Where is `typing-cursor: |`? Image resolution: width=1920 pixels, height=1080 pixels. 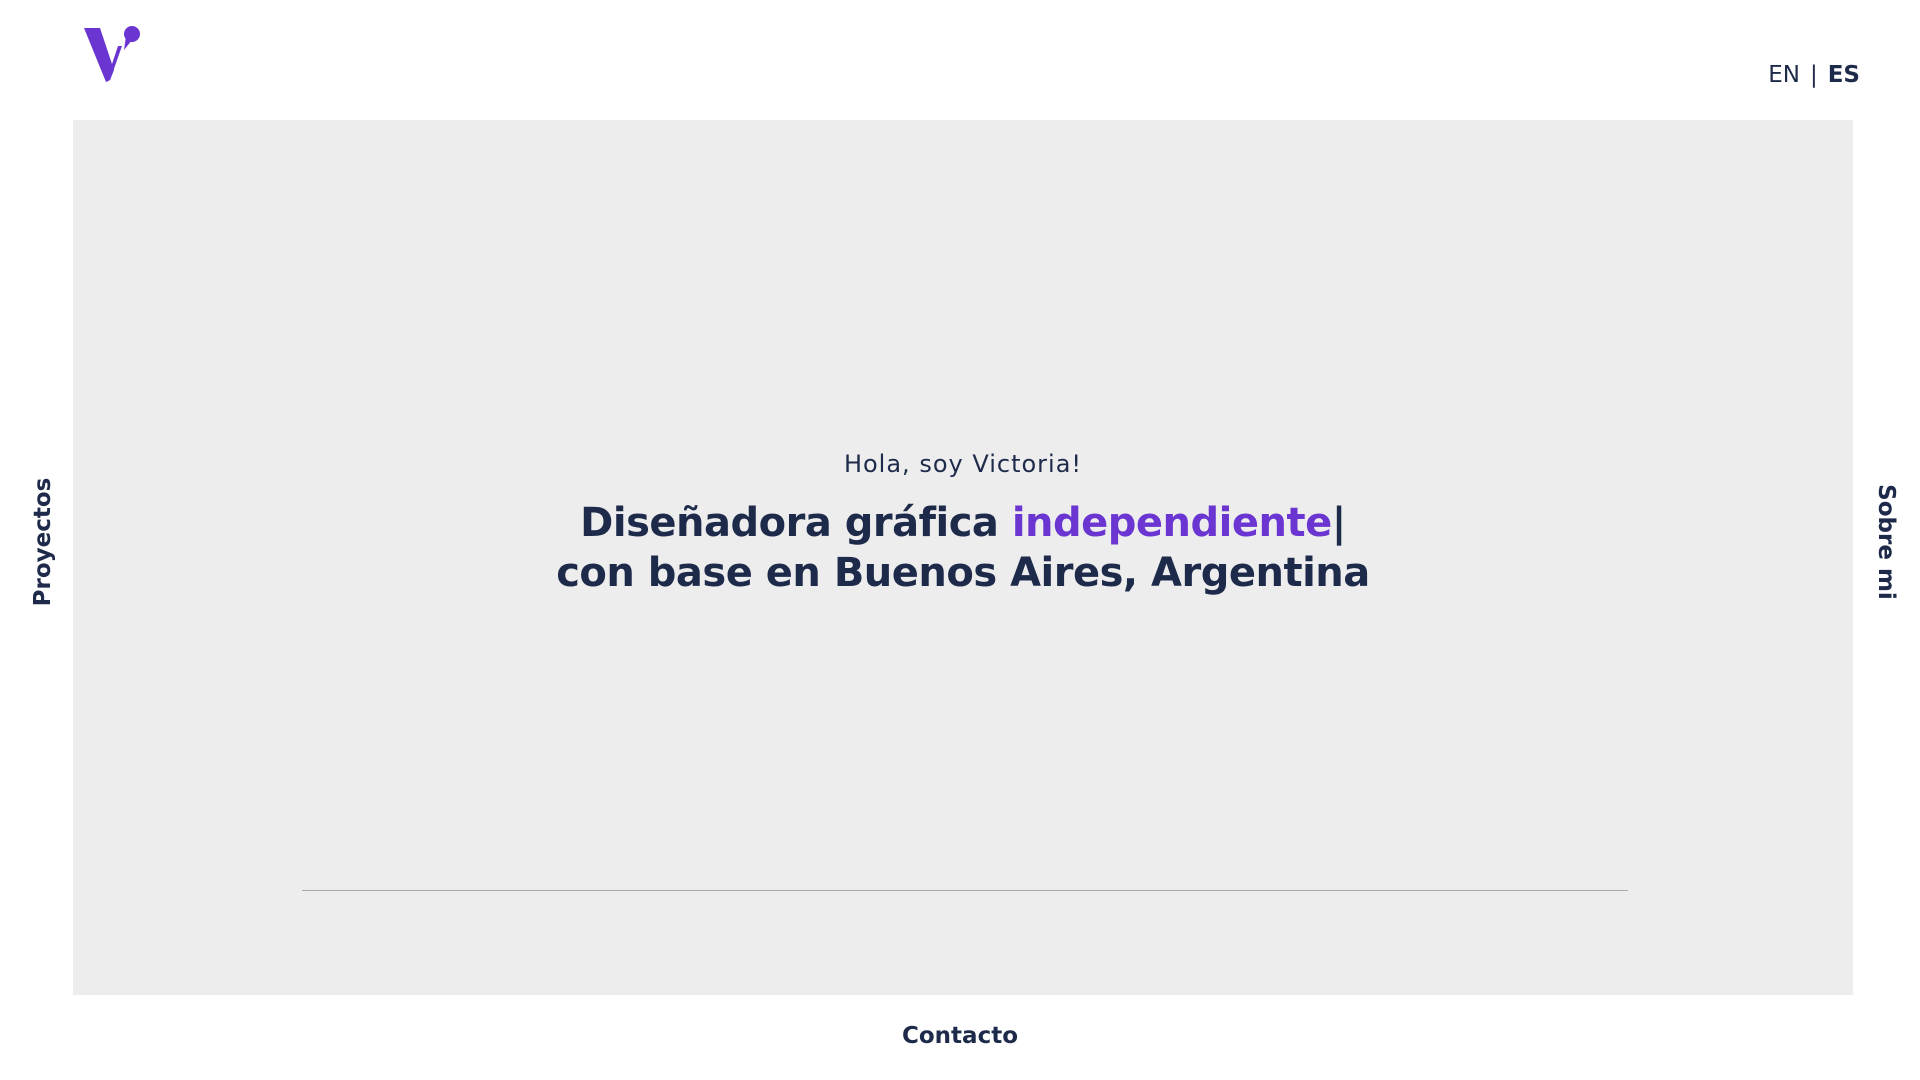
typing-cursor: | is located at coordinates (1339, 523).